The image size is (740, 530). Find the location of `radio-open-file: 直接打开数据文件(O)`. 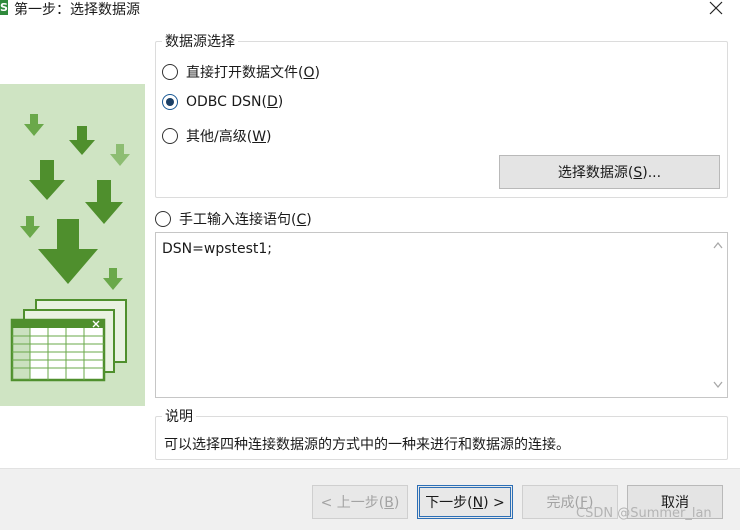

radio-open-file: 直接打开数据文件(O) is located at coordinates (241, 72).